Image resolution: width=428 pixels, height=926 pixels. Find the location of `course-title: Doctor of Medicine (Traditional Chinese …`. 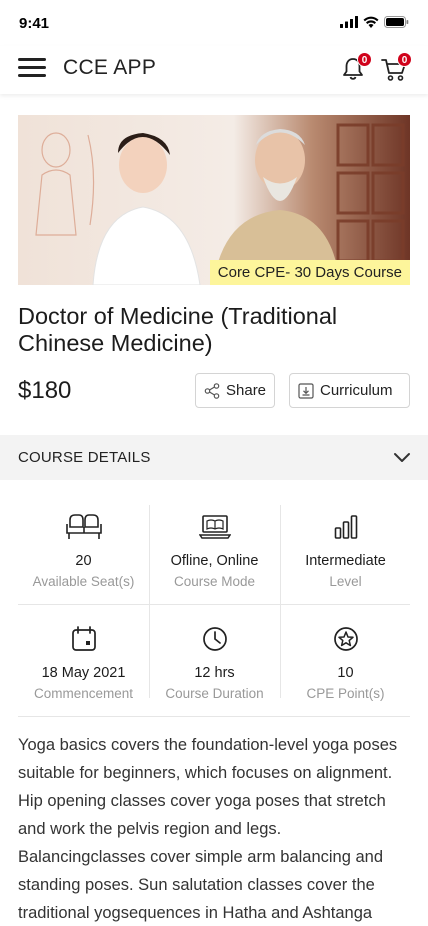

course-title: Doctor of Medicine (Traditional Chinese … is located at coordinates (178, 329).